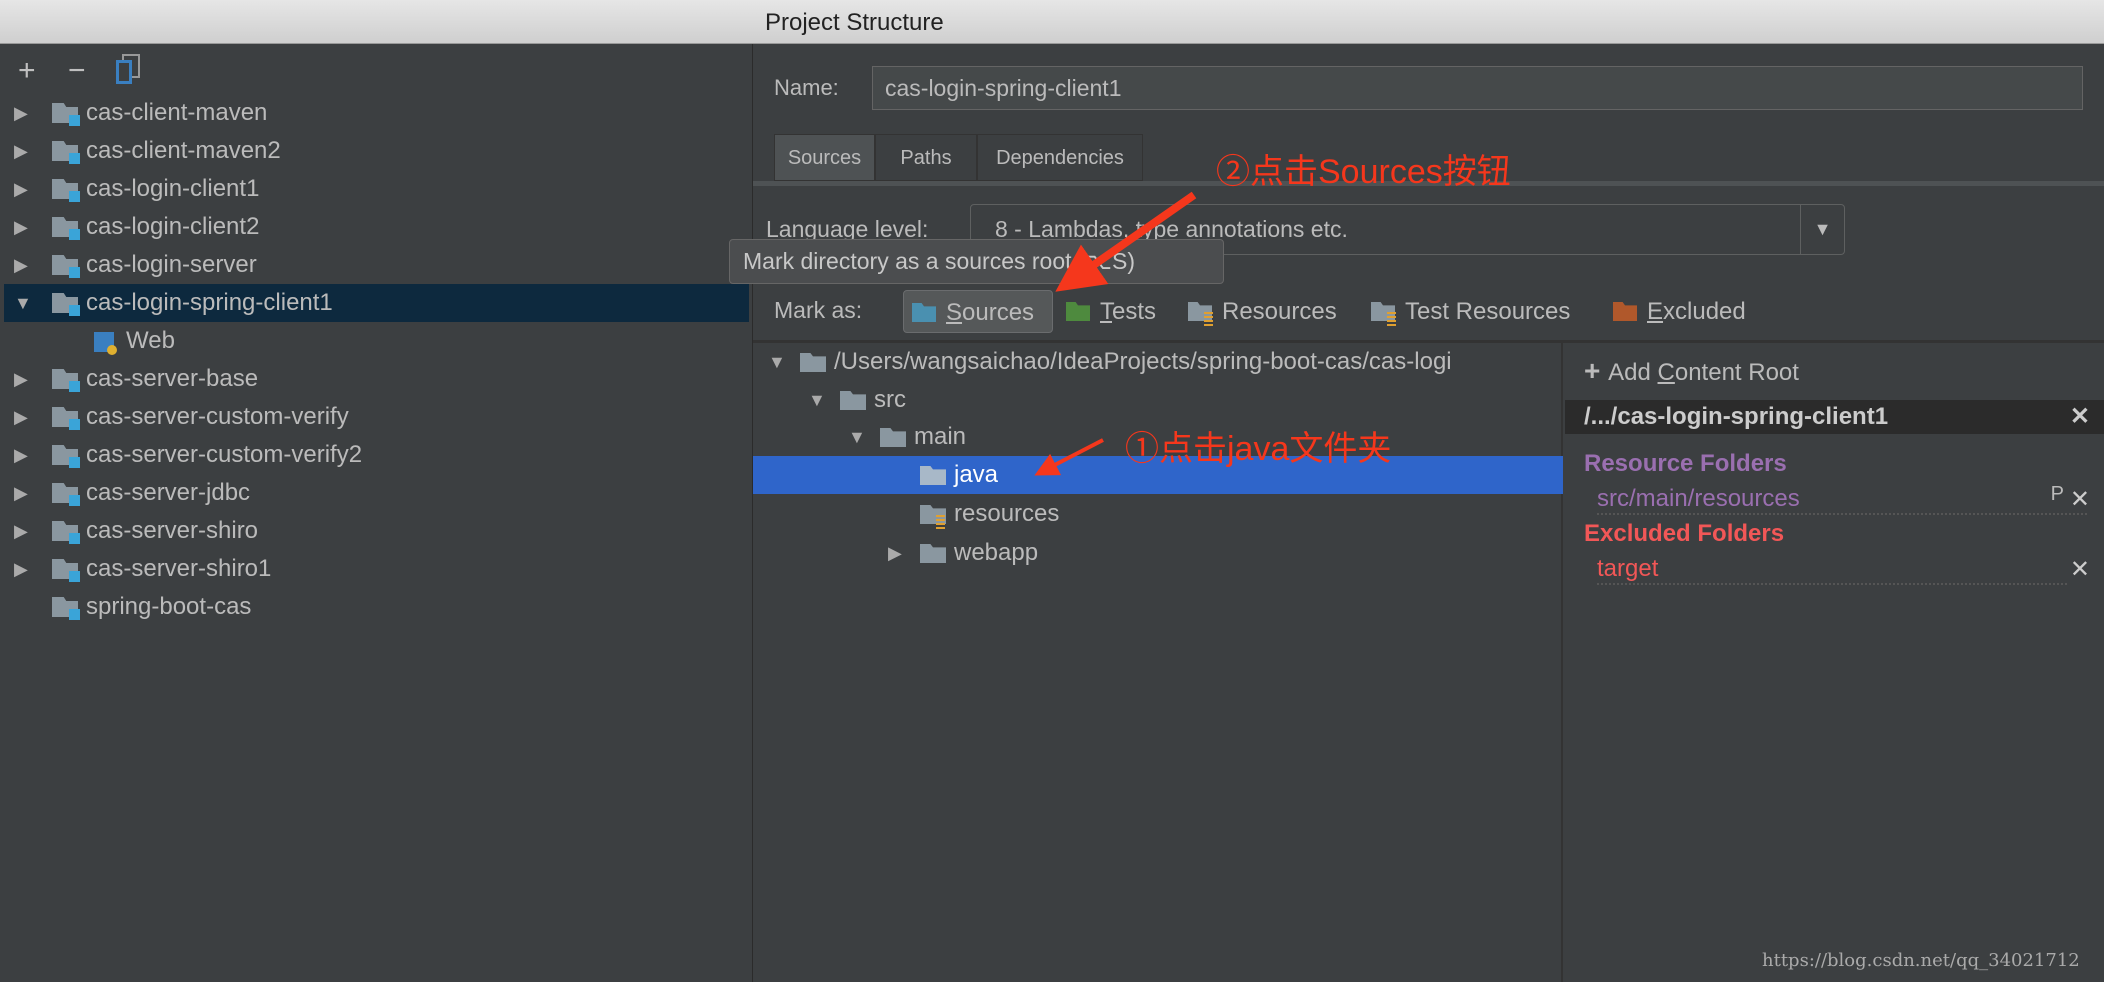 This screenshot has width=2104, height=982. Describe the element at coordinates (1921, 960) in the screenshot. I see `watermark: https://blog.csdn.net/qq_34021712` at that location.